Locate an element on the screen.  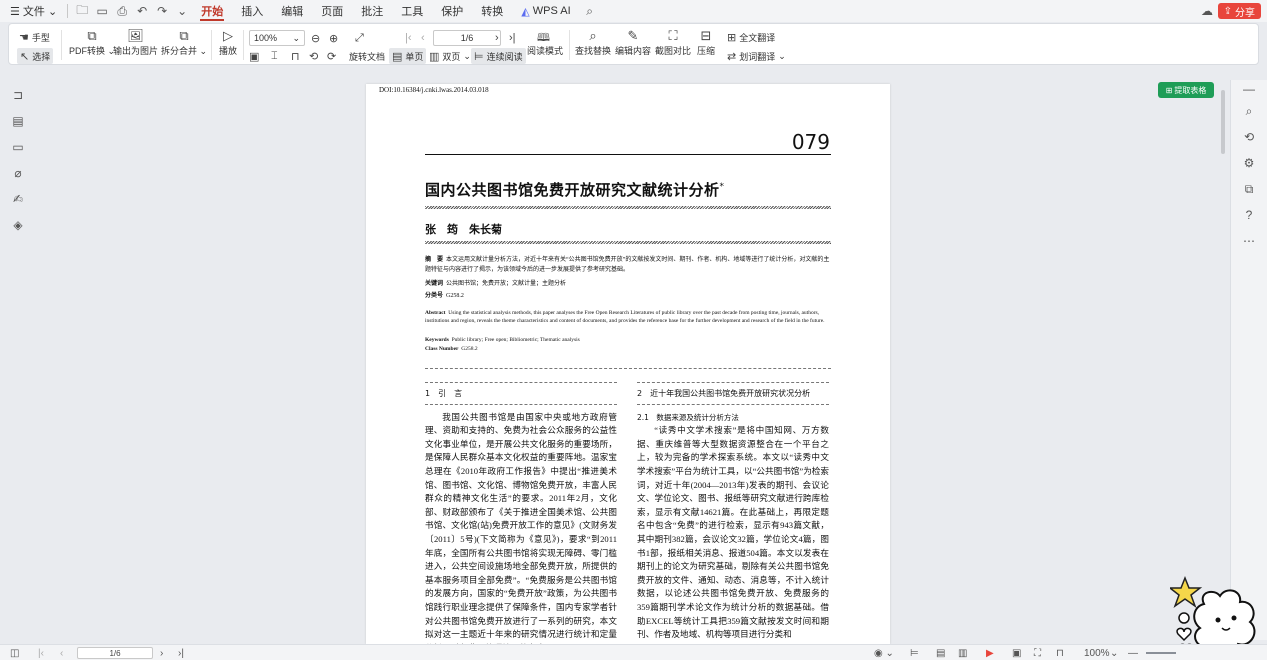
split-merge-button: ⧉ 拆分合并 ⌄ is located at coordinates (184, 42).